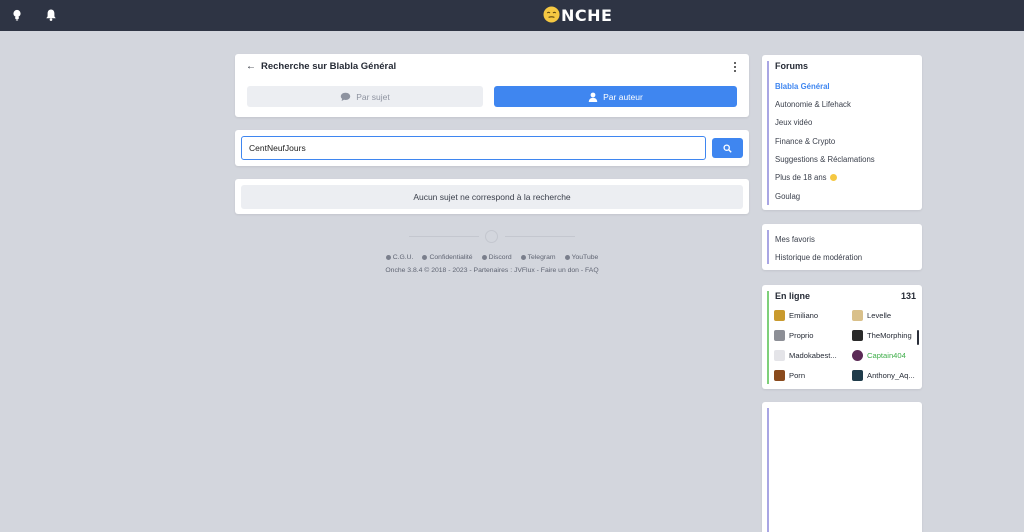  What do you see at coordinates (833, 177) in the screenshot?
I see `emoji-icon` at bounding box center [833, 177].